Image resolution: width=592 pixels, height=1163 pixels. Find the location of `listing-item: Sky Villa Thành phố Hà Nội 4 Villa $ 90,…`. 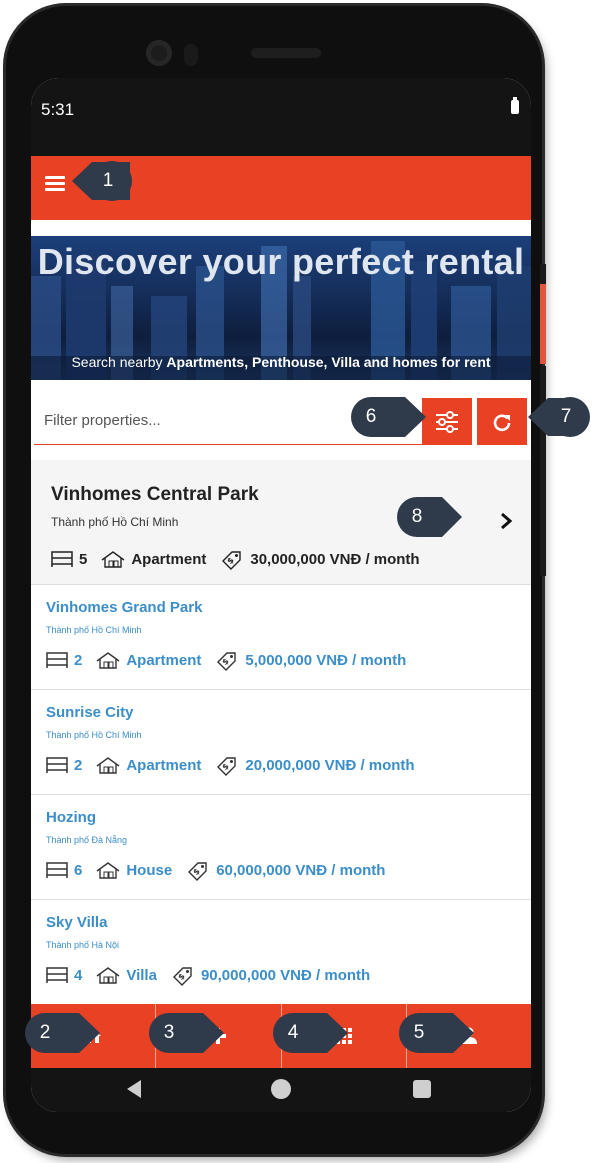

listing-item: Sky Villa Thành phố Hà Nội 4 Villa $ 90,… is located at coordinates (281, 952).